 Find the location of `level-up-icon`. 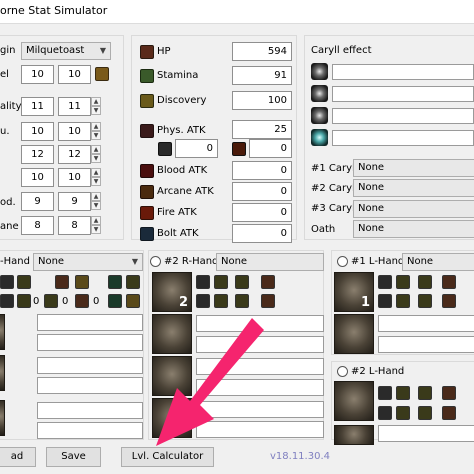

level-up-icon is located at coordinates (102, 74).